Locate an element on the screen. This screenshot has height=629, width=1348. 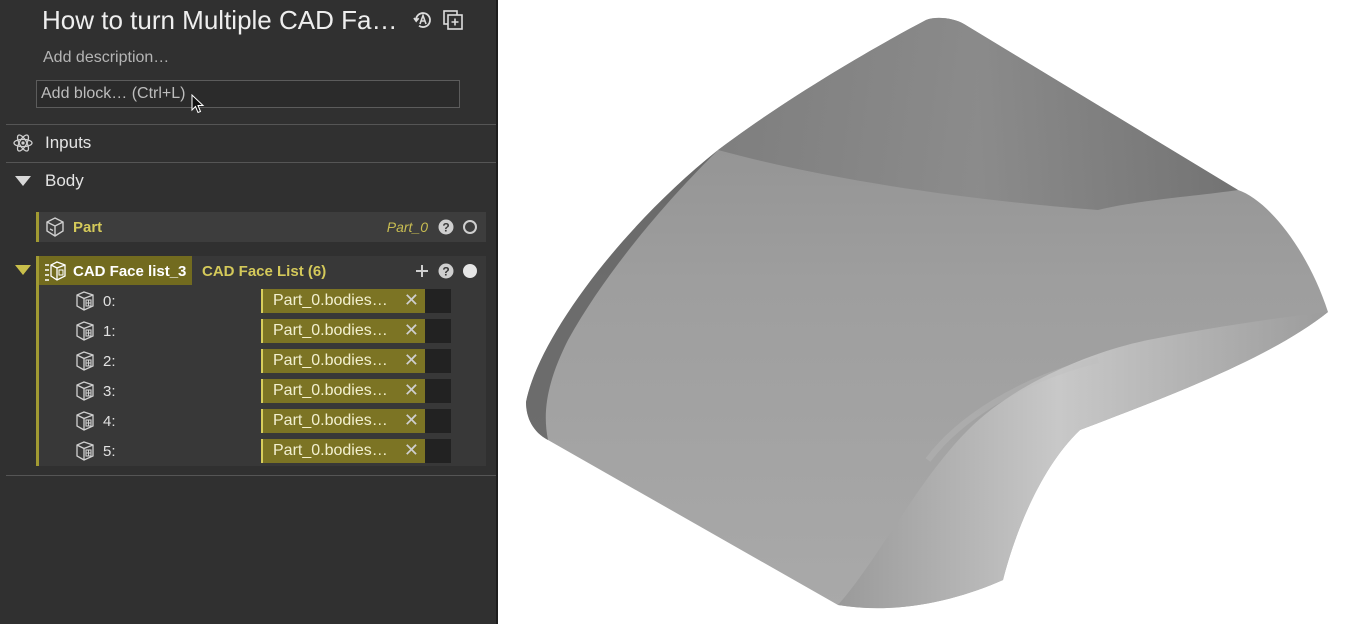
atom-inputs-icon is located at coordinates (23, 143).